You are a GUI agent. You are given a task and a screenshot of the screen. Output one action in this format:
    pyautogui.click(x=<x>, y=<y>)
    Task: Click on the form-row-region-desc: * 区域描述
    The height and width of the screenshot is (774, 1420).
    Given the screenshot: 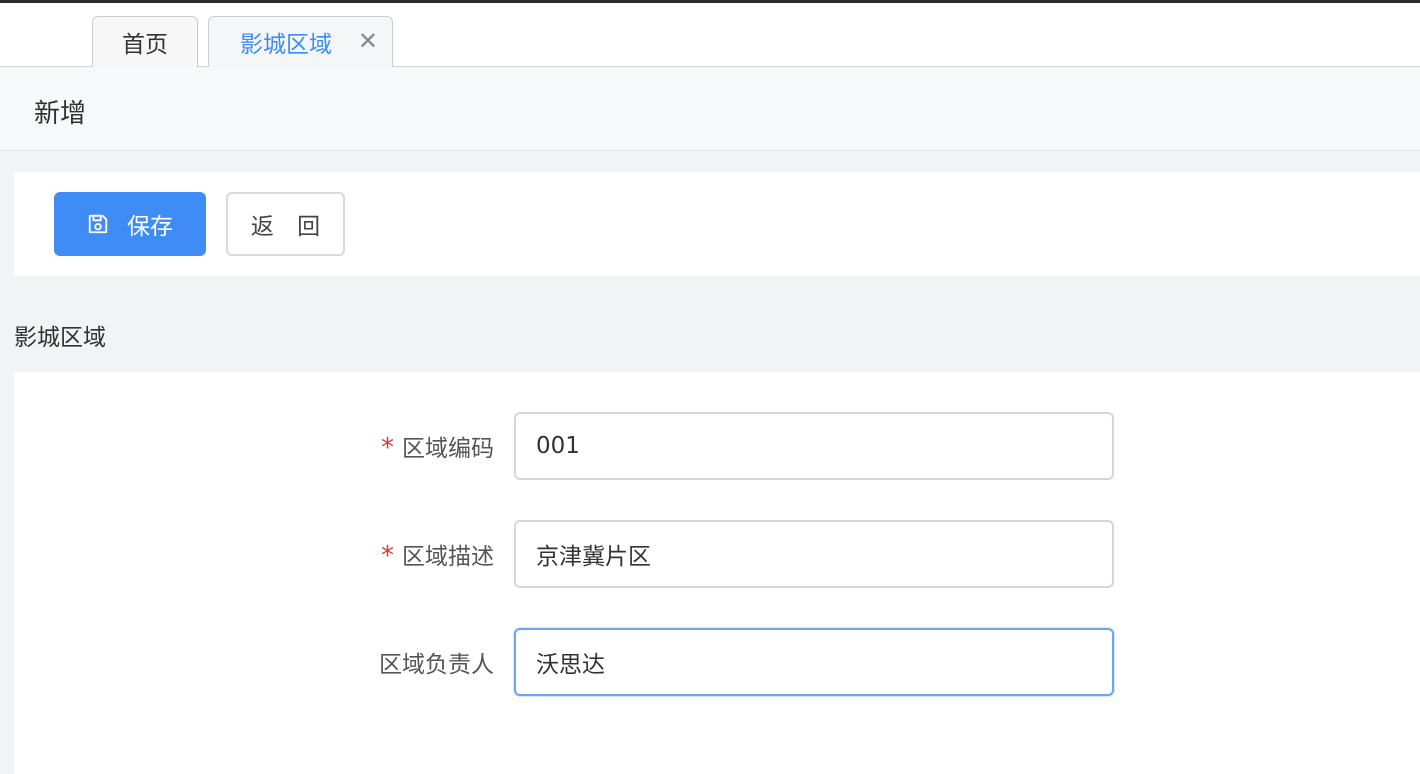 What is the action you would take?
    pyautogui.click(x=717, y=554)
    